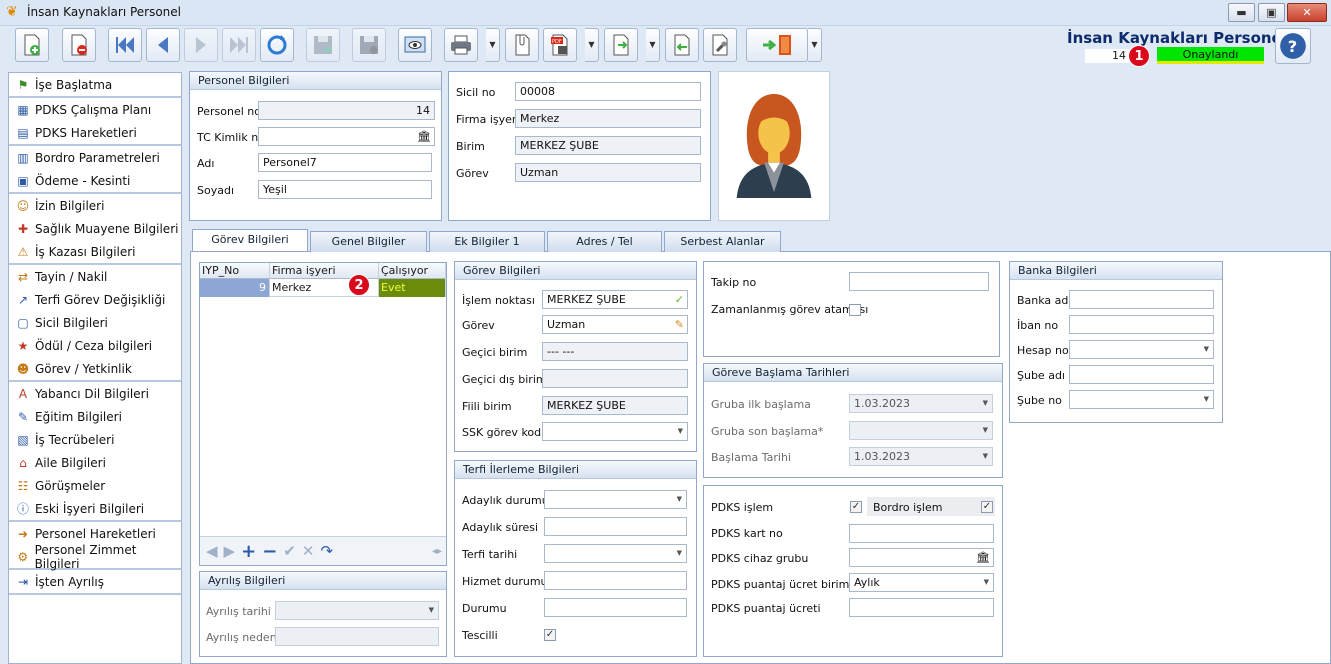 The height and width of the screenshot is (664, 1331). What do you see at coordinates (95, 322) in the screenshot?
I see `sidebar-item-record: ▢ Sicil Bilgileri` at bounding box center [95, 322].